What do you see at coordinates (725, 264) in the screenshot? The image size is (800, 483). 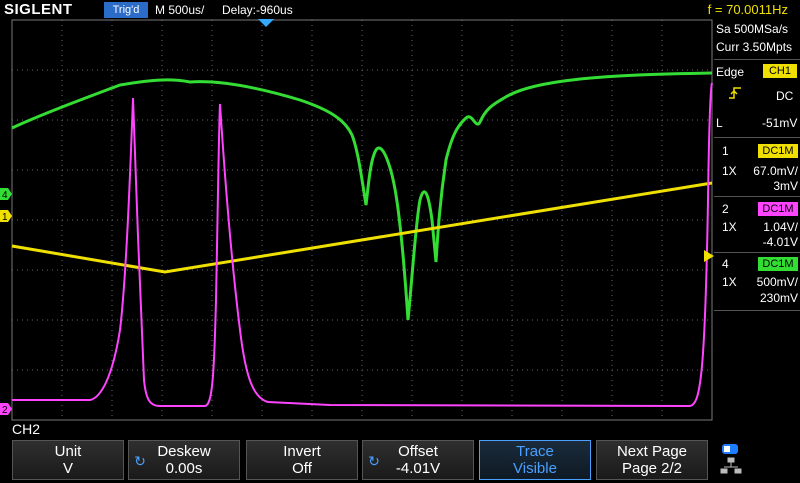 I see `ch4-number: 4` at bounding box center [725, 264].